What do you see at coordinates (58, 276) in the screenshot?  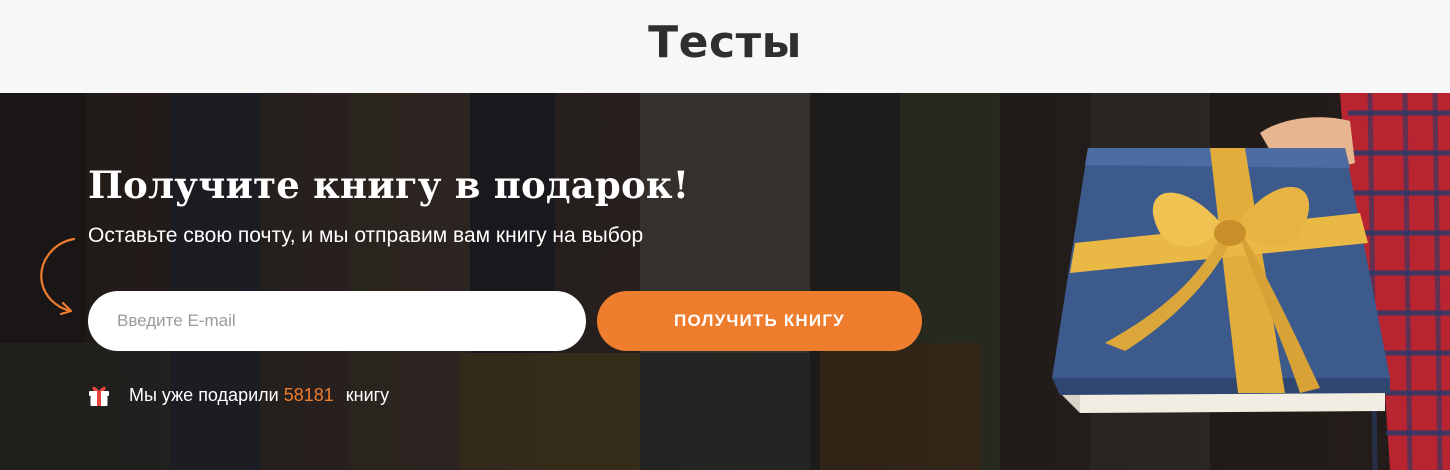 I see `curved-arrow-icon` at bounding box center [58, 276].